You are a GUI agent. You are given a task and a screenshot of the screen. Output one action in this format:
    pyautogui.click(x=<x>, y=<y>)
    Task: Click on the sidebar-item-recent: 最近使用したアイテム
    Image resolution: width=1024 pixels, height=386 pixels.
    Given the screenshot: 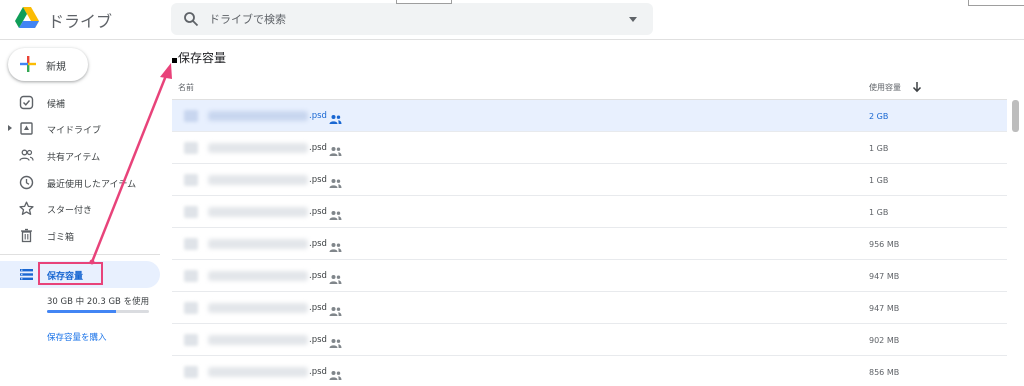 What is the action you would take?
    pyautogui.click(x=80, y=183)
    